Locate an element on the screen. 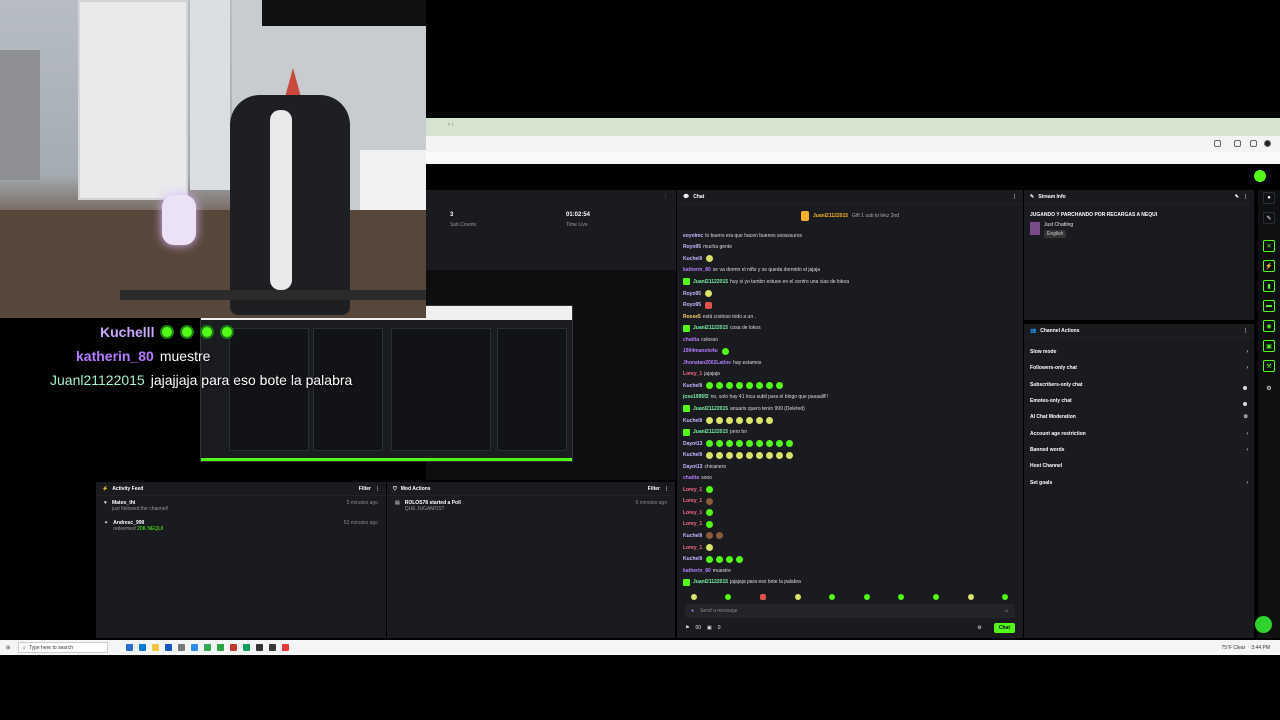 Image resolution: width=1280 pixels, height=720 pixels. channel-action-item: AI Chat Moderation ⚙ is located at coordinates (1139, 417).